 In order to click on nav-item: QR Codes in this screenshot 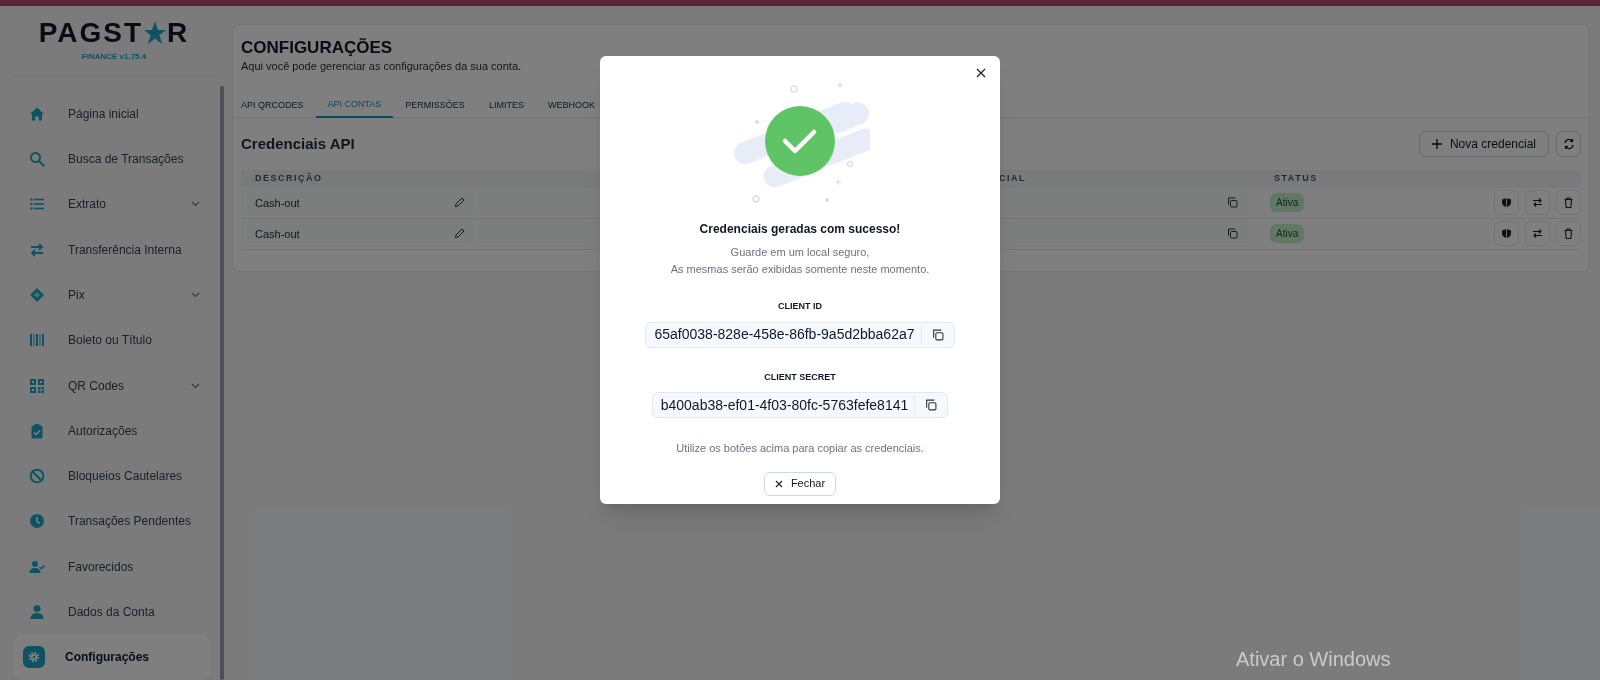, I will do `click(112, 385)`.